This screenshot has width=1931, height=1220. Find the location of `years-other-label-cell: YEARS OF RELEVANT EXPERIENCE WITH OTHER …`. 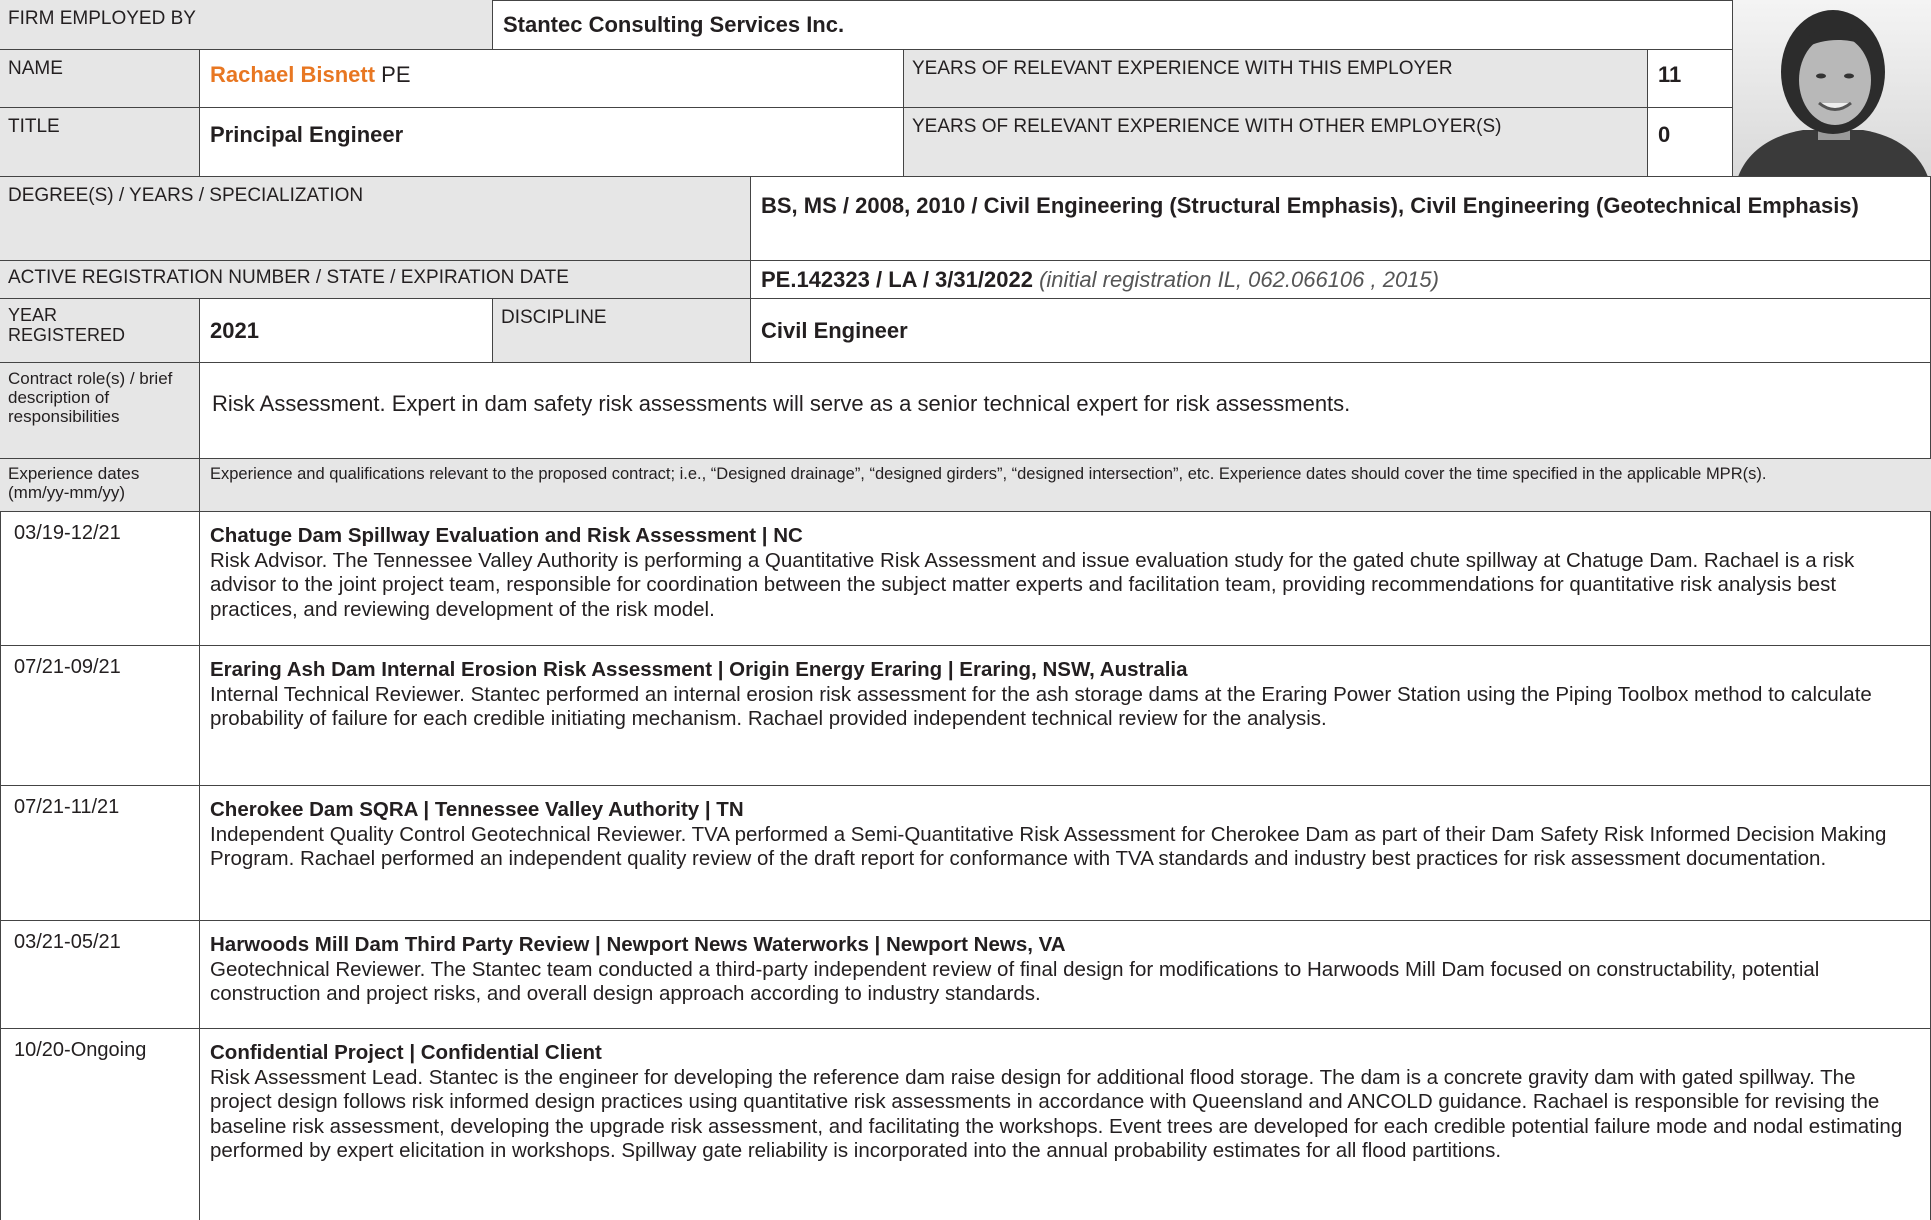

years-other-label-cell: YEARS OF RELEVANT EXPERIENCE WITH OTHER … is located at coordinates (1275, 142).